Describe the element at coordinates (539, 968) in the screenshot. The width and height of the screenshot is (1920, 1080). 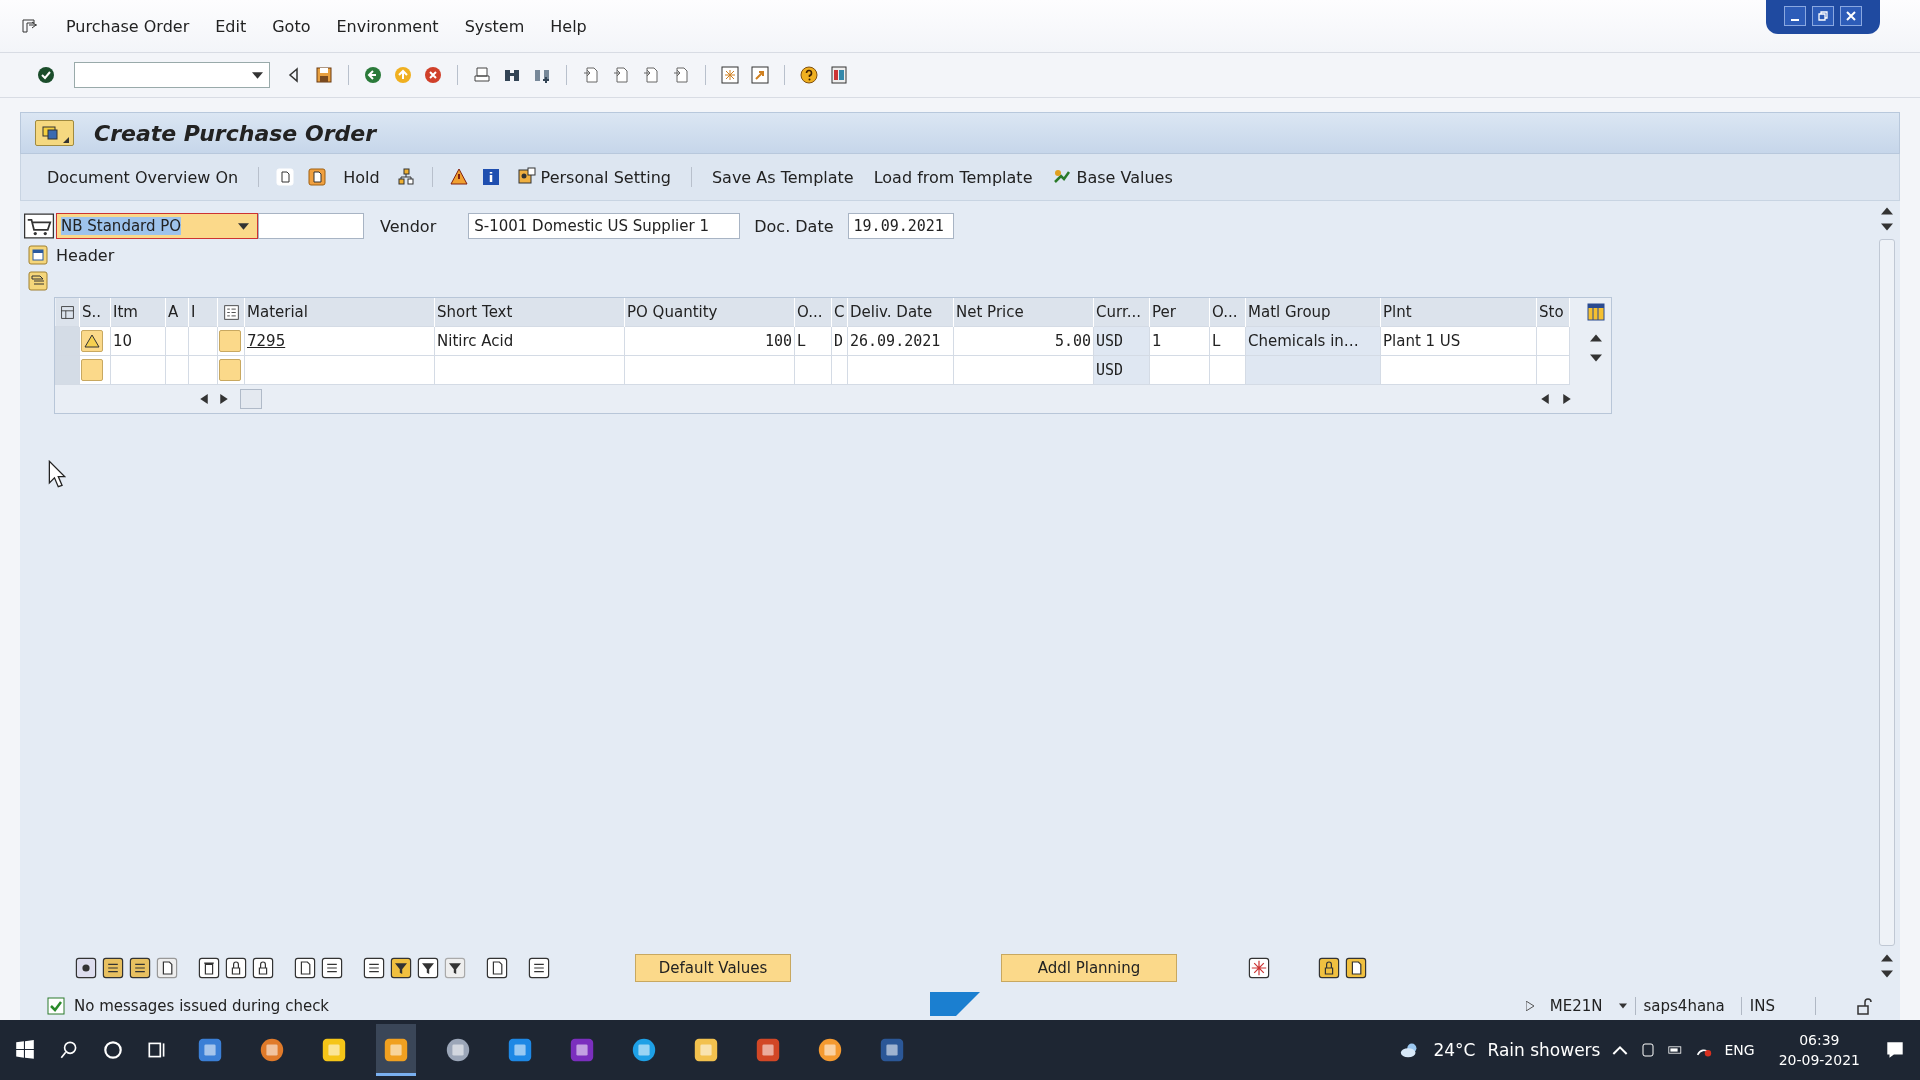
I see `document-icon` at that location.